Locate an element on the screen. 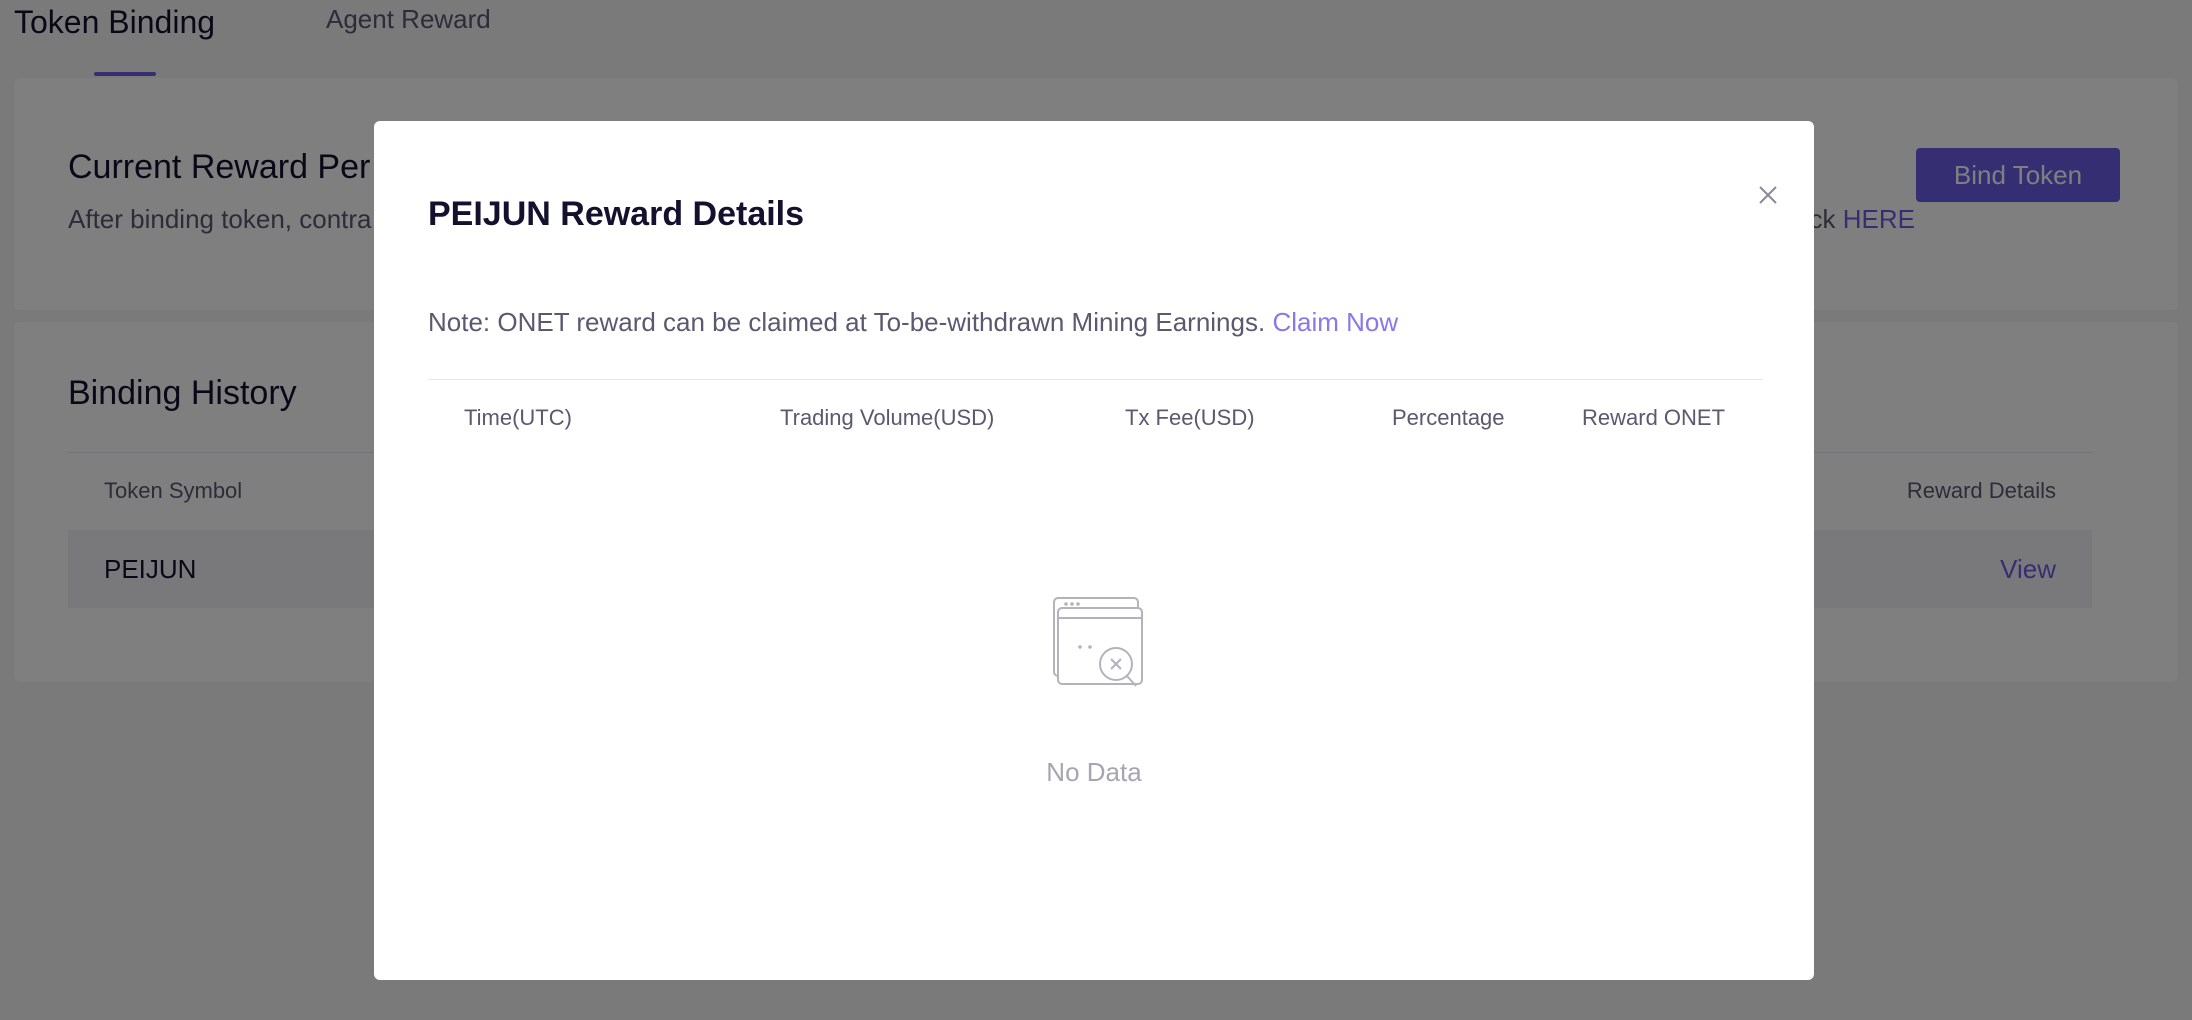 Image resolution: width=2192 pixels, height=1020 pixels. column-header-percentage: Percentage is located at coordinates (1448, 417).